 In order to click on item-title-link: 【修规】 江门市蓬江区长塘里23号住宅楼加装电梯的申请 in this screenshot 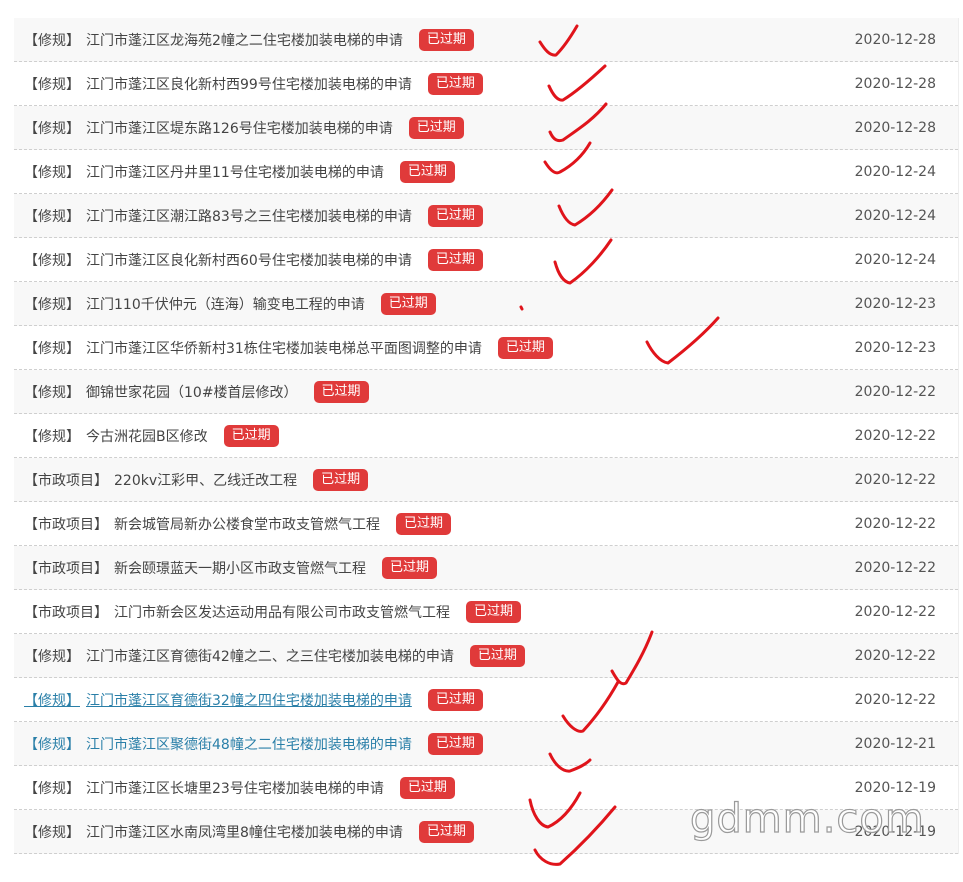, I will do `click(204, 788)`.